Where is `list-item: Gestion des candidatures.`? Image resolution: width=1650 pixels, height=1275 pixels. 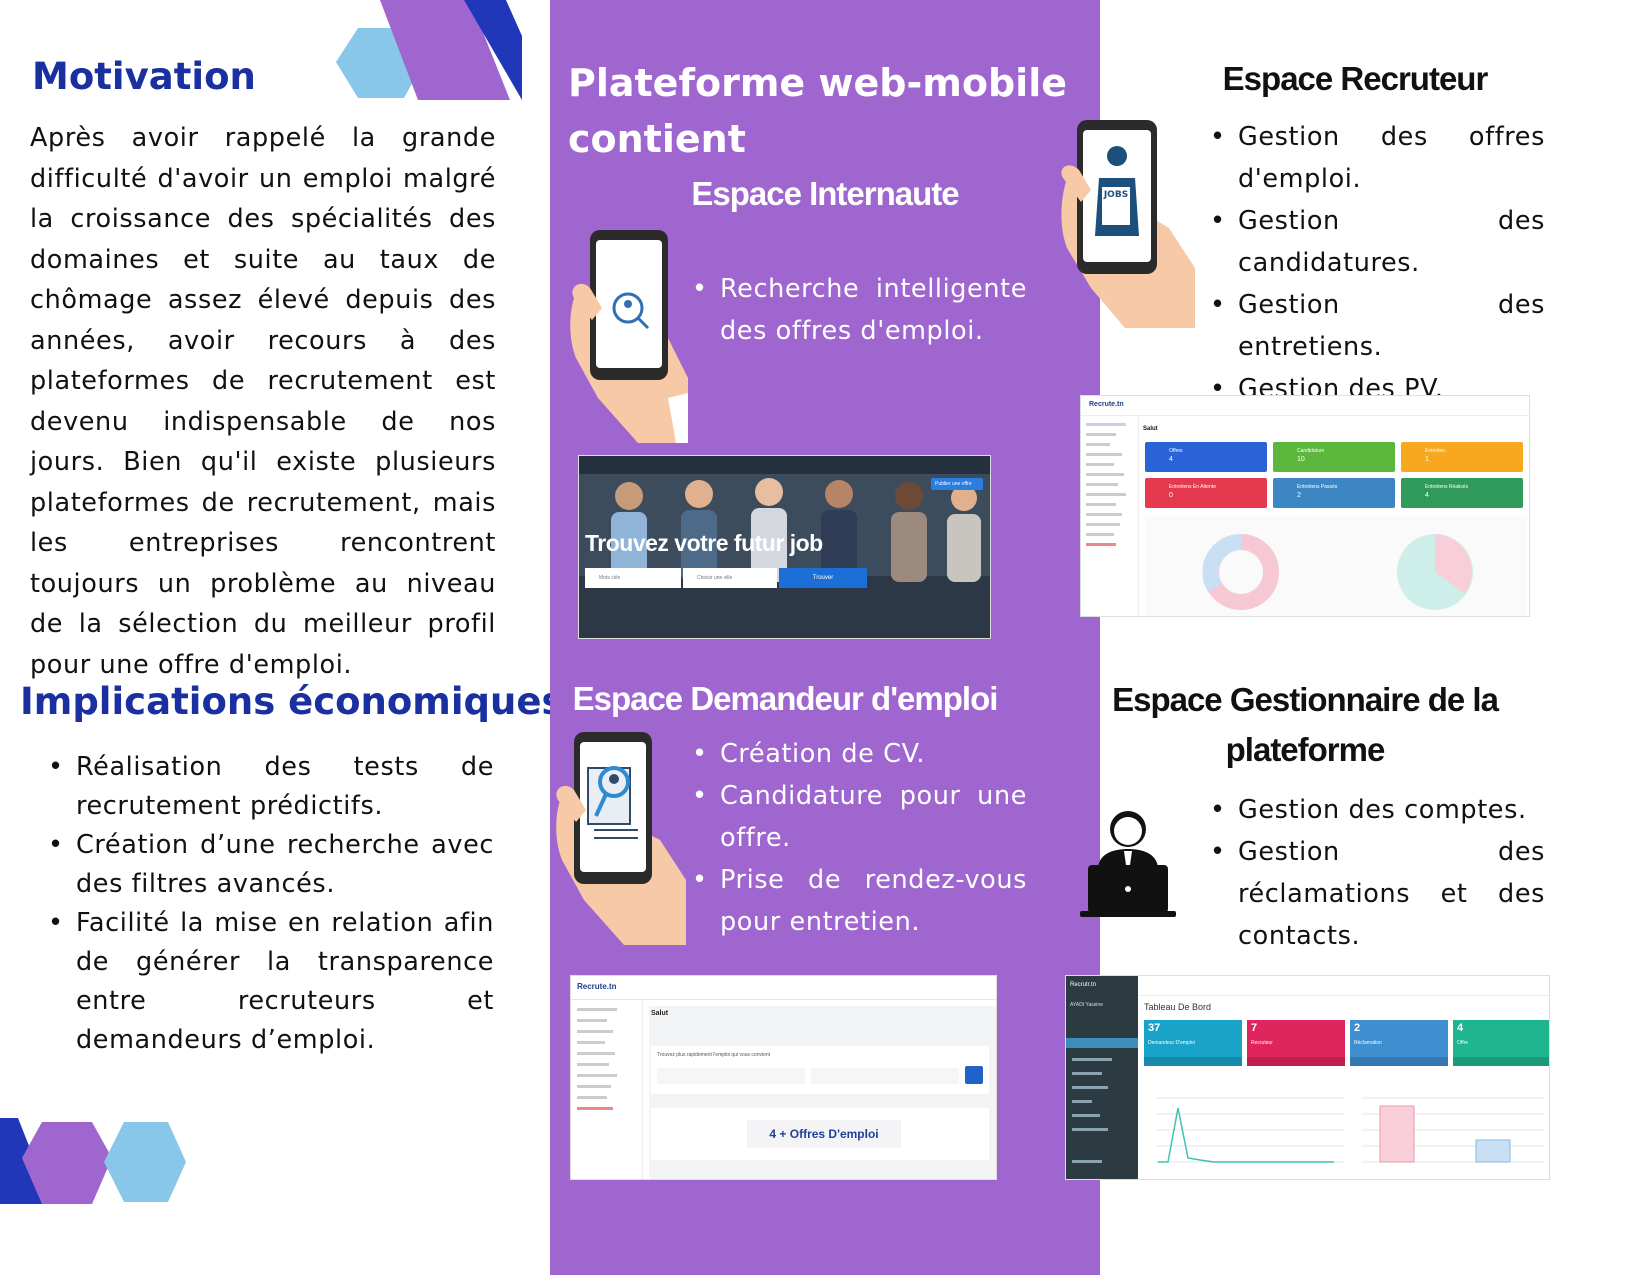 list-item: Gestion des candidatures. is located at coordinates (1367, 242).